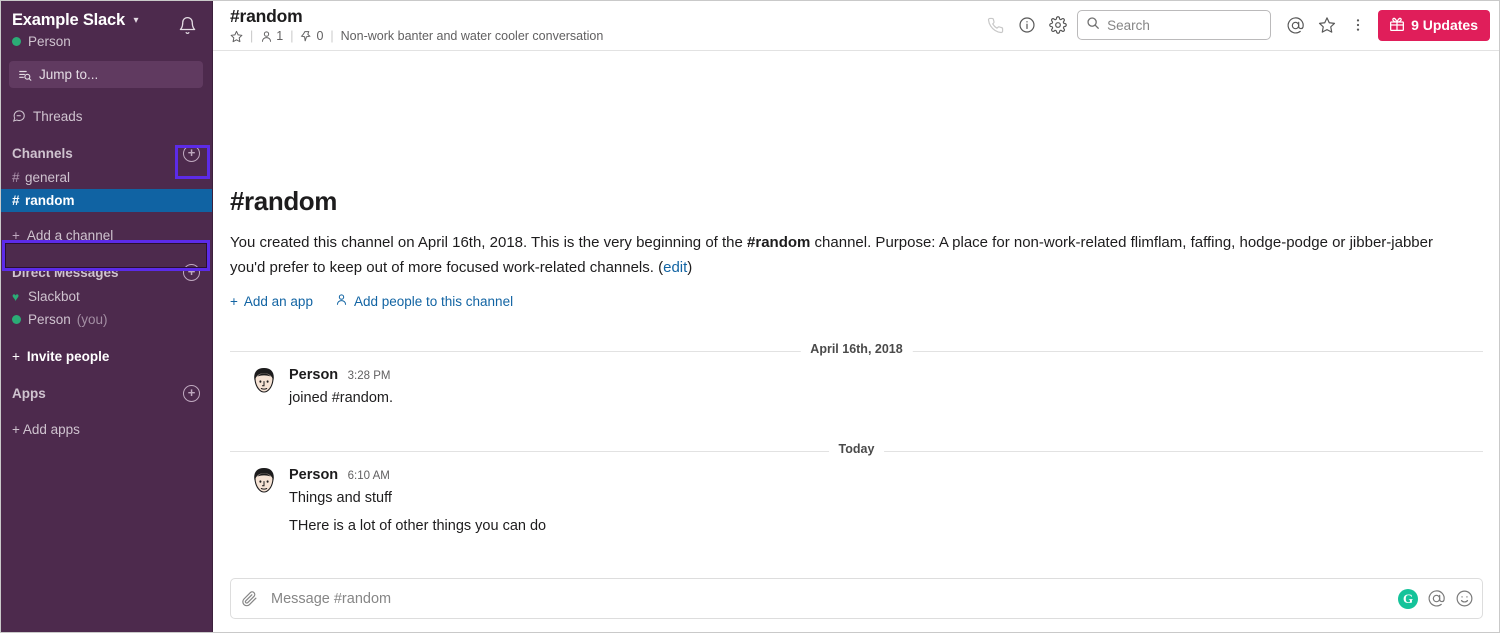 The width and height of the screenshot is (1500, 633). Describe the element at coordinates (106, 393) in the screenshot. I see `apps-section-header: Apps +` at that location.